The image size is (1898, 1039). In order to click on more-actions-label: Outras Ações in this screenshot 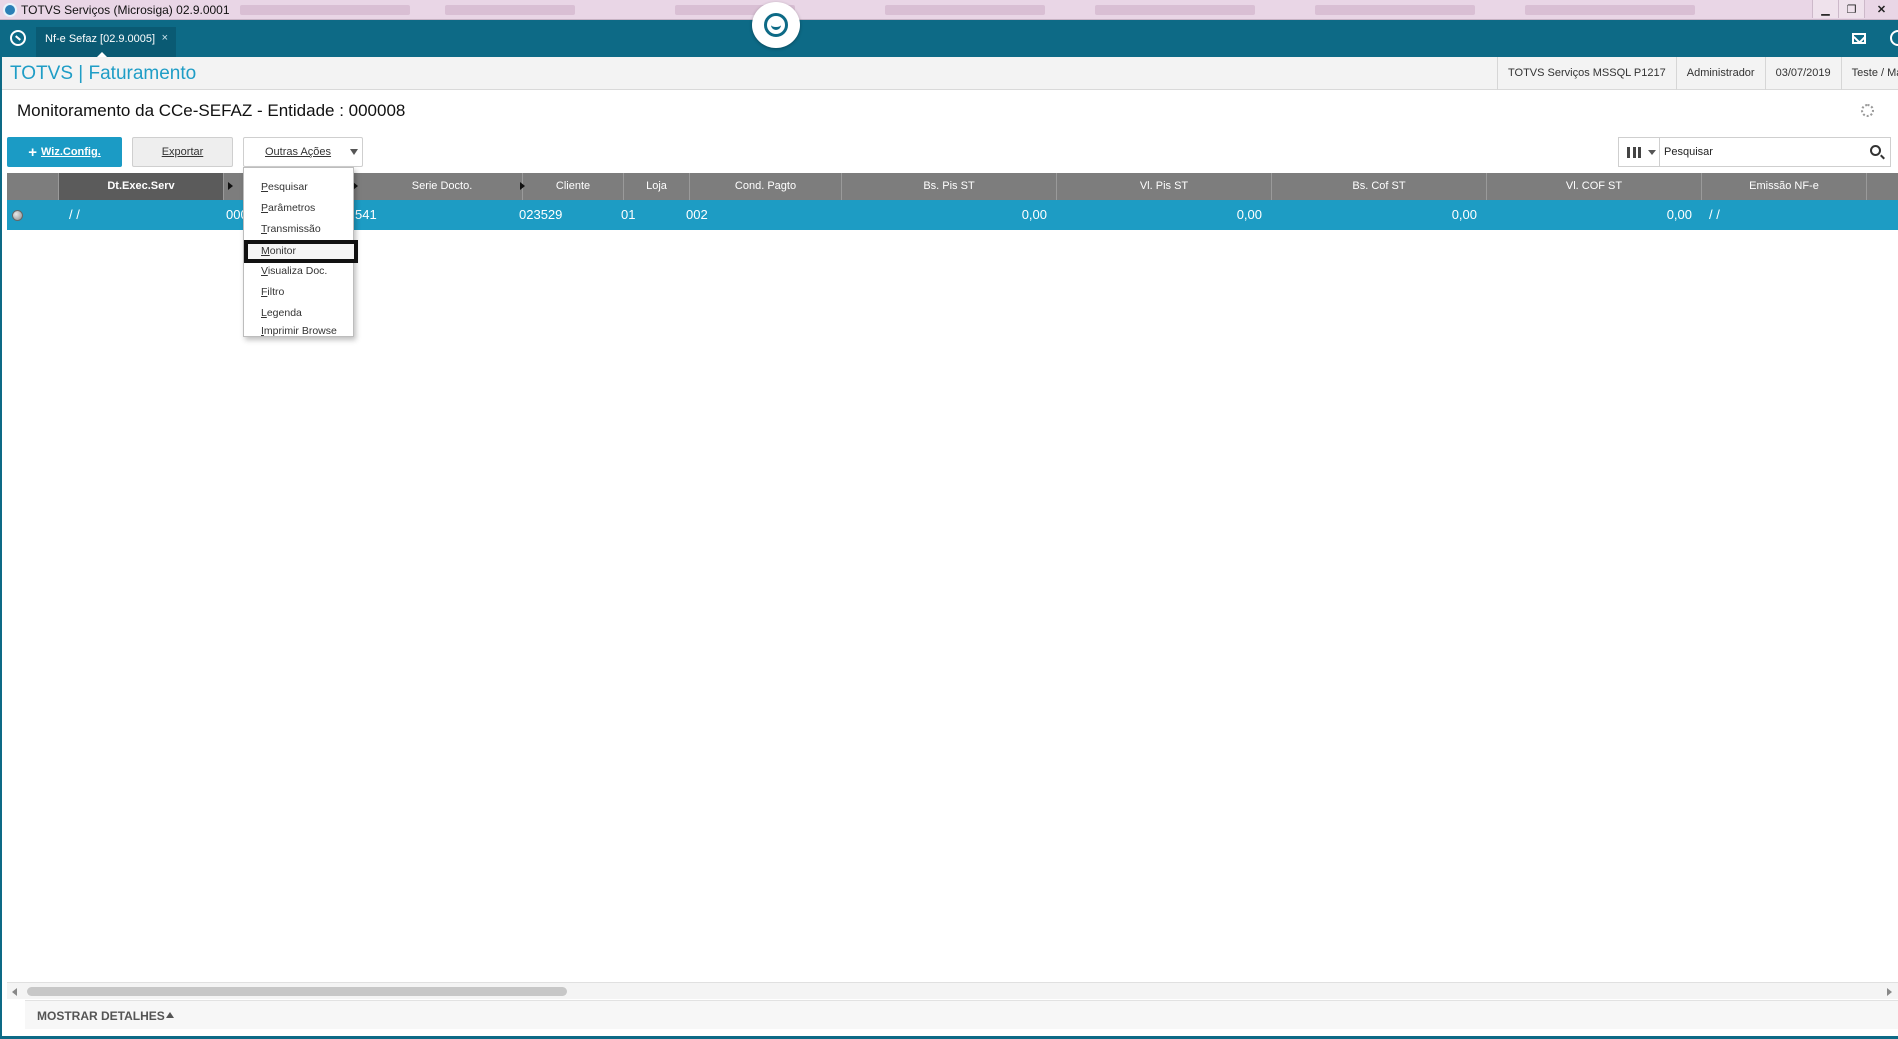, I will do `click(298, 152)`.